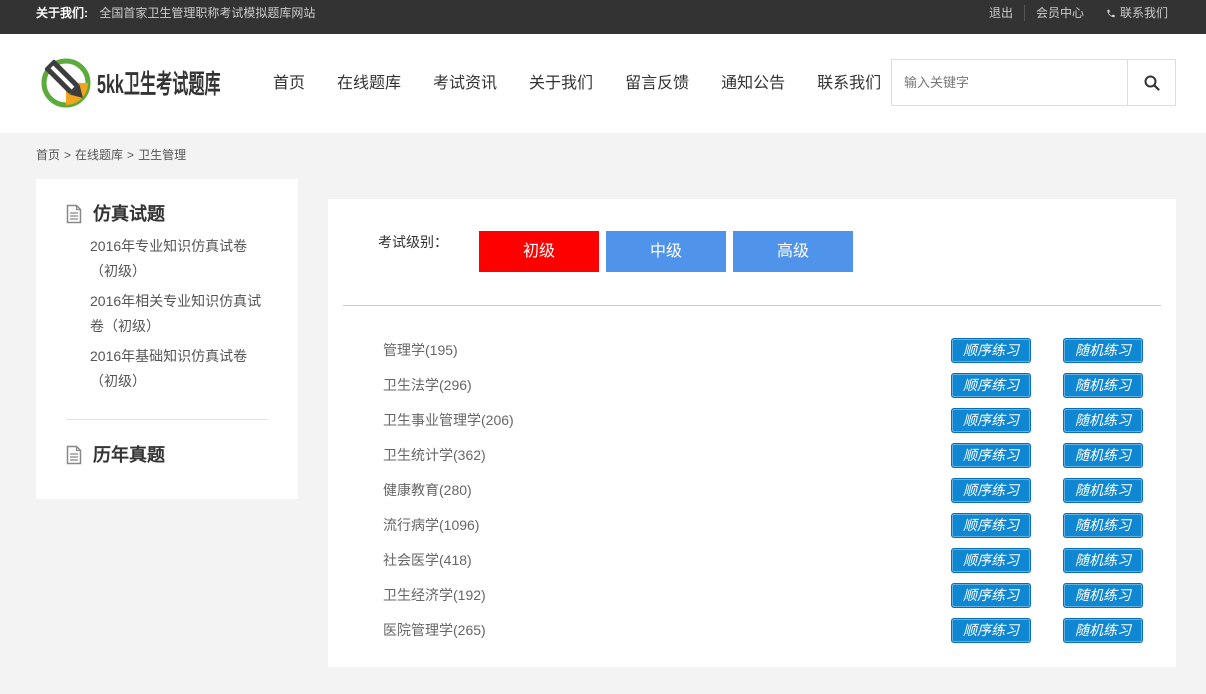 The width and height of the screenshot is (1206, 694). What do you see at coordinates (793, 251) in the screenshot?
I see `level-tab-senior: 高级` at bounding box center [793, 251].